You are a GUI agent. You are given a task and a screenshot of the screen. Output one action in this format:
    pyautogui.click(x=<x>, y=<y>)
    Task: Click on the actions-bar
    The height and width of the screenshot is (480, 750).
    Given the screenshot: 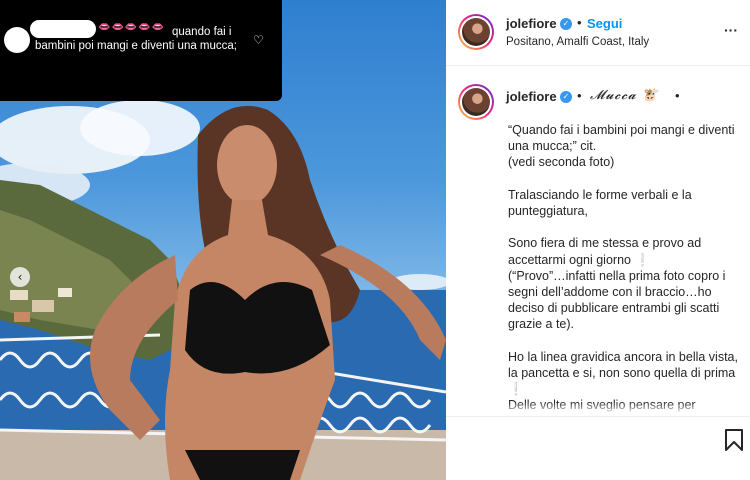 What is the action you would take?
    pyautogui.click(x=598, y=448)
    